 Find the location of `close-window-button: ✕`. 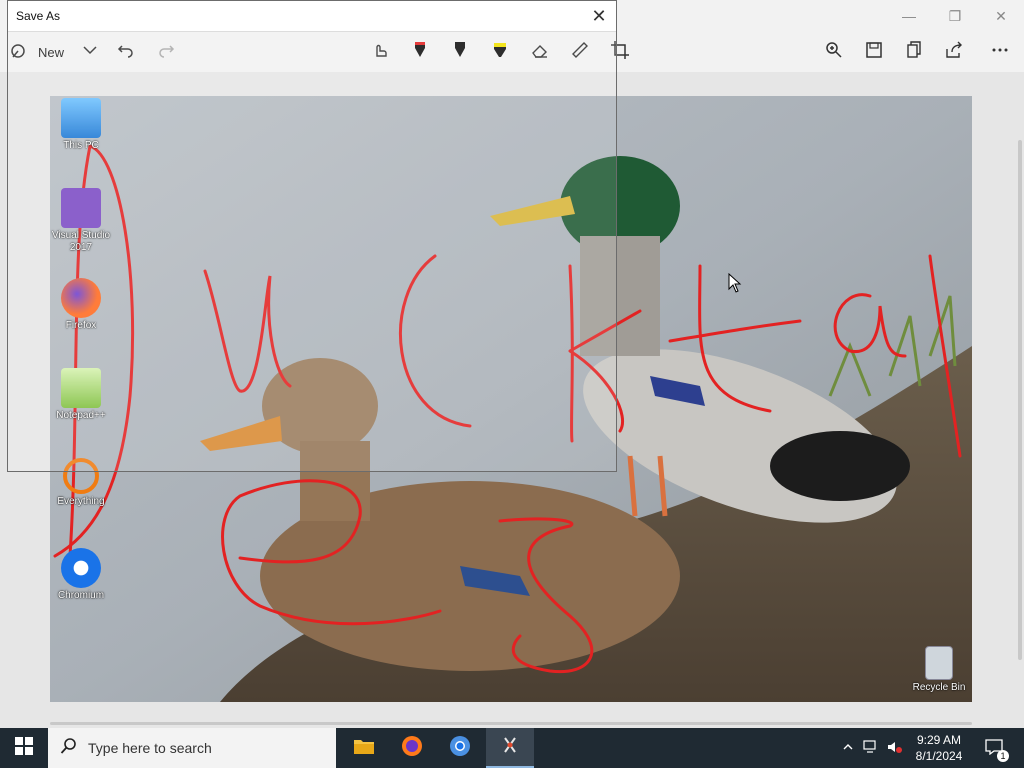

close-window-button: ✕ is located at coordinates (1001, 16).